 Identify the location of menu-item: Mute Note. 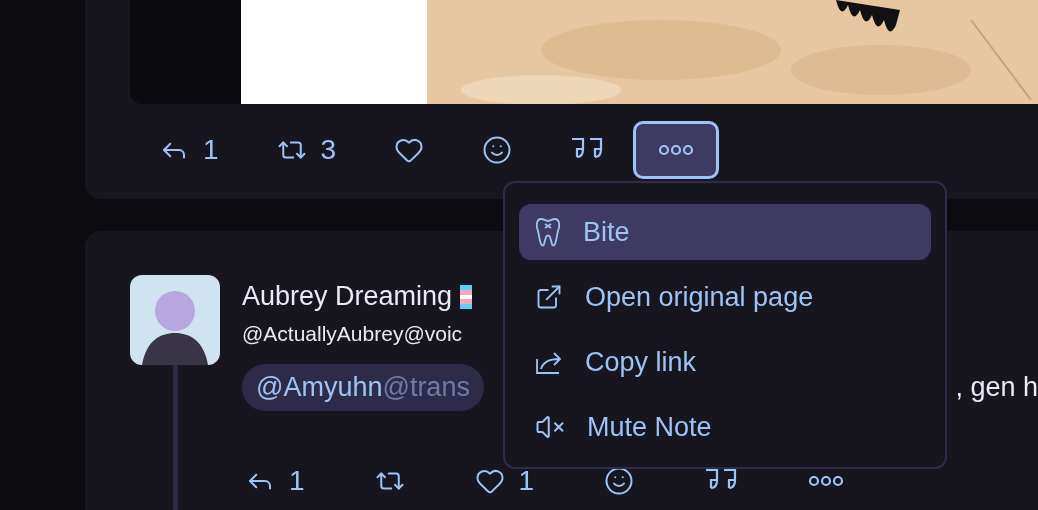
(725, 427).